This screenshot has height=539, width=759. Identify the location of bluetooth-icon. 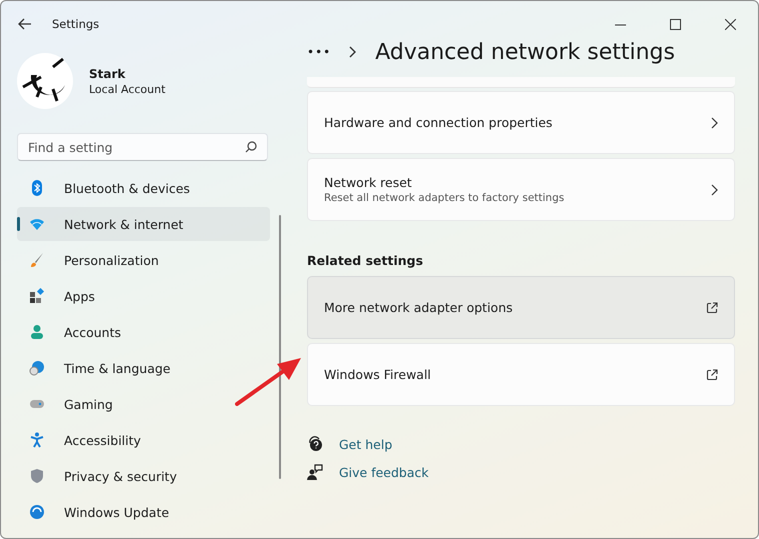
(37, 188).